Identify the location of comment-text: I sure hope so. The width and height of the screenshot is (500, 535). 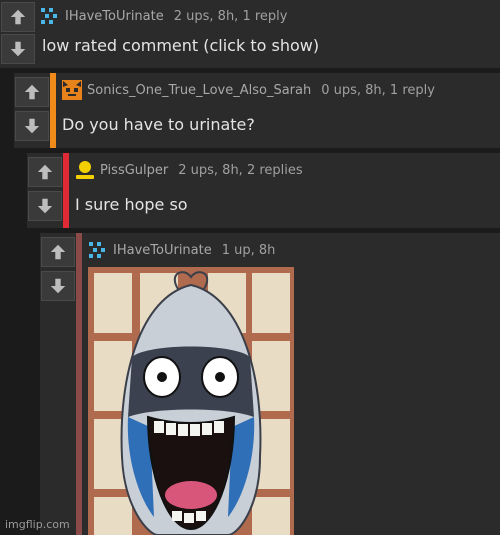
(131, 204).